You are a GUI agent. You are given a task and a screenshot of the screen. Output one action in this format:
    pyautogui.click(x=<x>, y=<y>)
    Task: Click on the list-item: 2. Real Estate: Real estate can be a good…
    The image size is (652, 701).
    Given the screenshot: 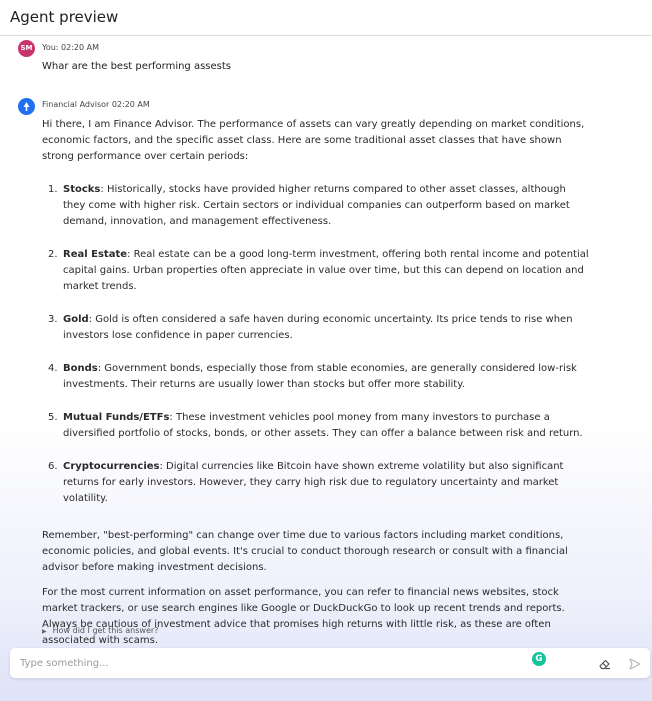 What is the action you would take?
    pyautogui.click(x=318, y=270)
    